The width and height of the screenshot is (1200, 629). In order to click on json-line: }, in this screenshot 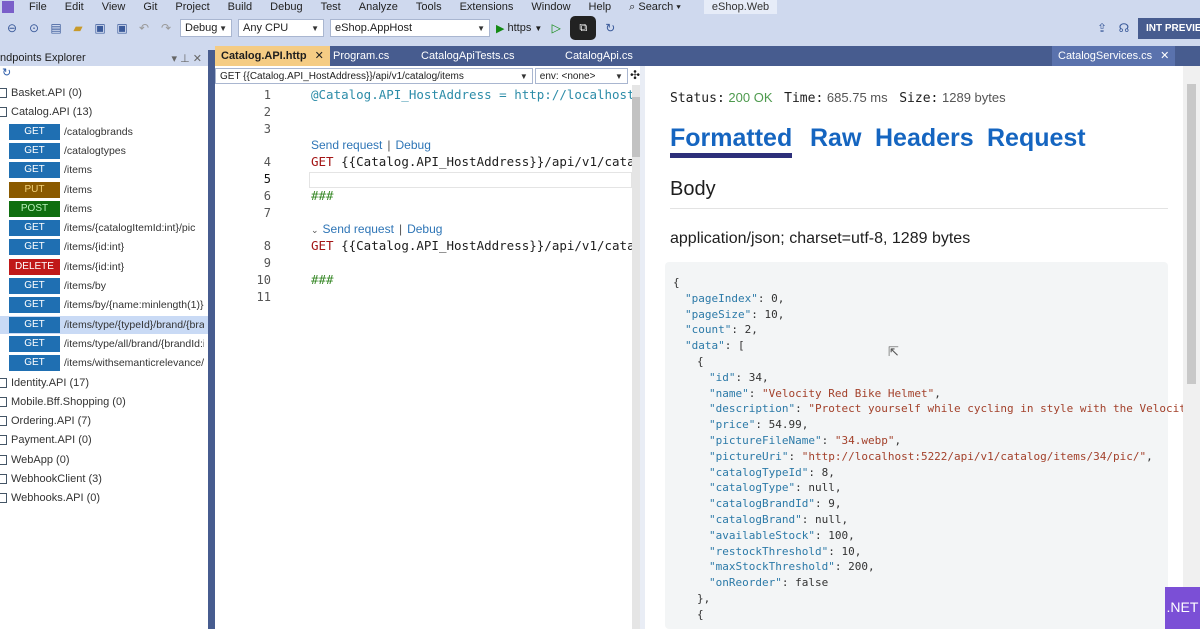, I will do `click(703, 598)`.